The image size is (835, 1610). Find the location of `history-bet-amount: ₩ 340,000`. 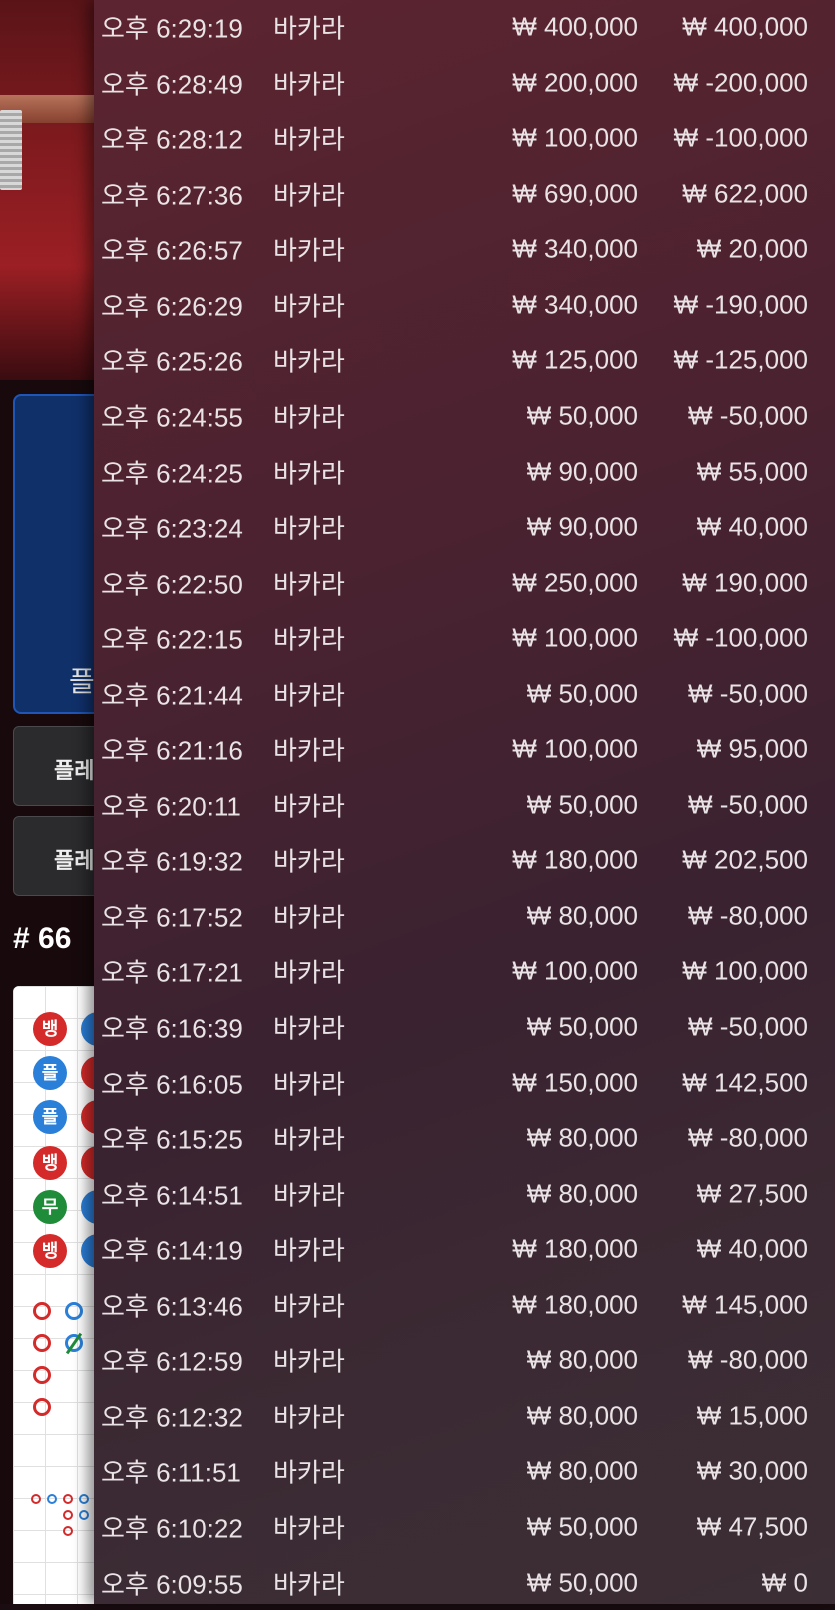

history-bet-amount: ₩ 340,000 is located at coordinates (575, 248).